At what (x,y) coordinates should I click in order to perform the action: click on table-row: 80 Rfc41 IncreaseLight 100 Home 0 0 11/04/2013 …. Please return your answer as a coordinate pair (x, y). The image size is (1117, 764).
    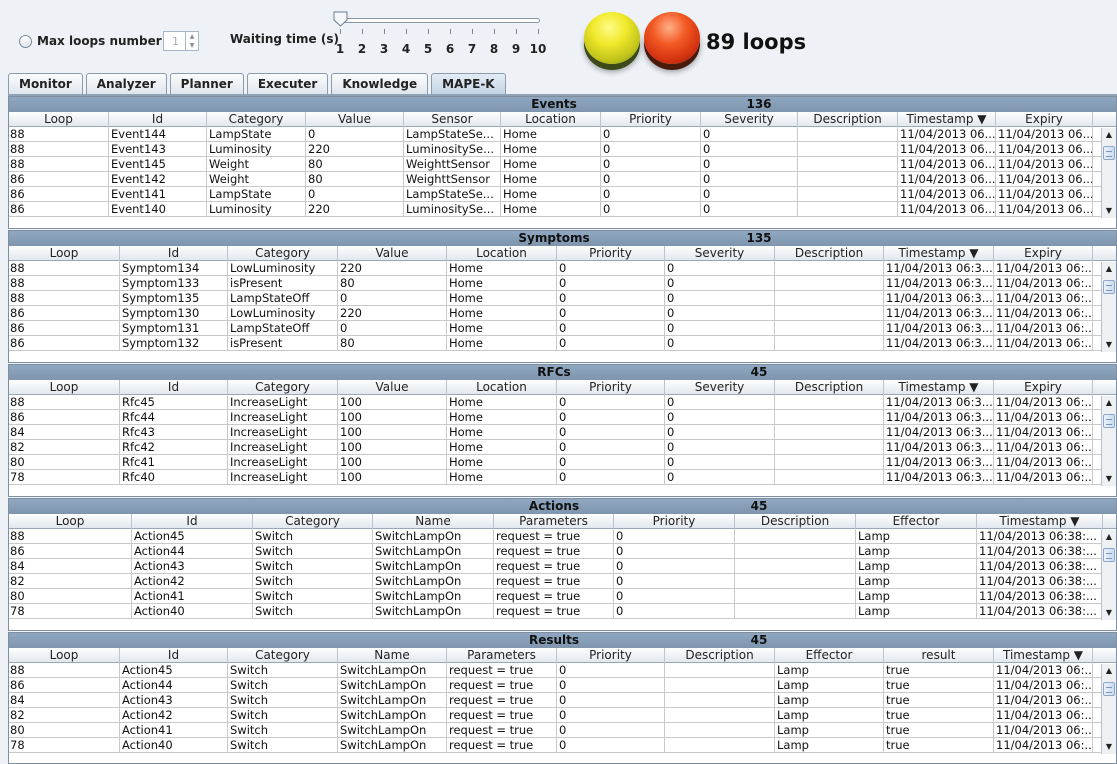
    Looking at the image, I should click on (562, 462).